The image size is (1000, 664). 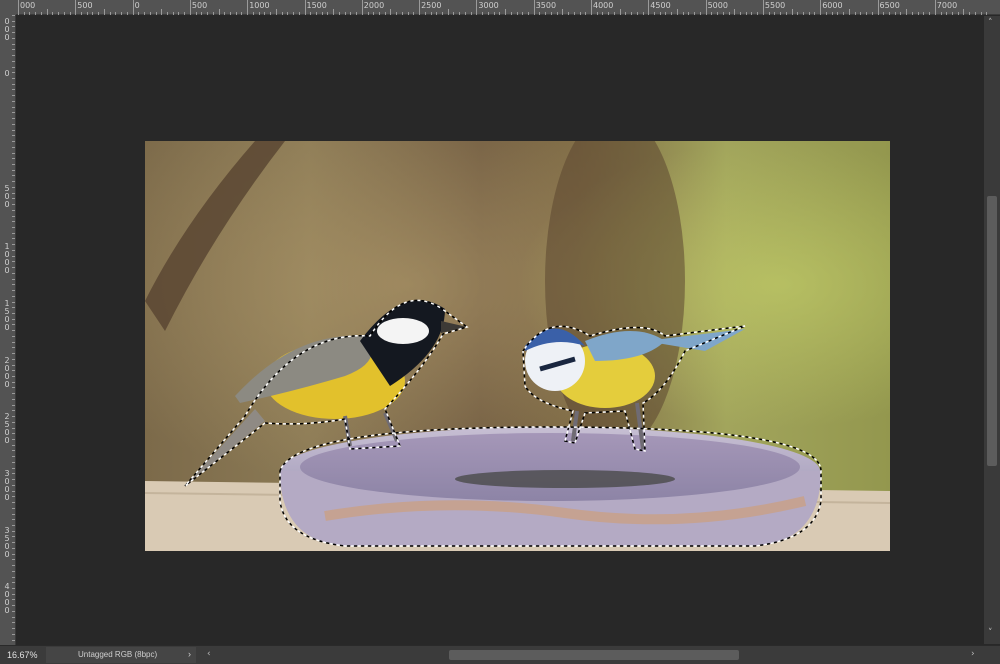 I want to click on vertical-scrollbar: ˄ ˅, so click(x=992, y=330).